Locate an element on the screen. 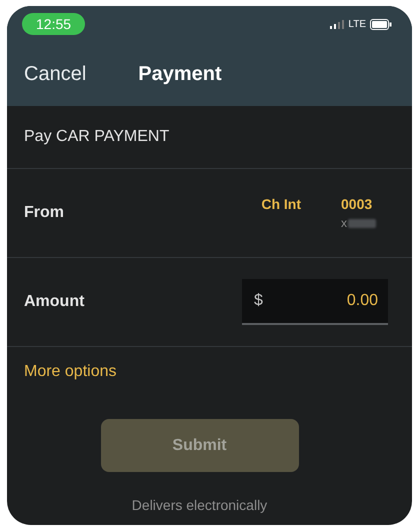 The height and width of the screenshot is (531, 414). from-label: From is located at coordinates (44, 213).